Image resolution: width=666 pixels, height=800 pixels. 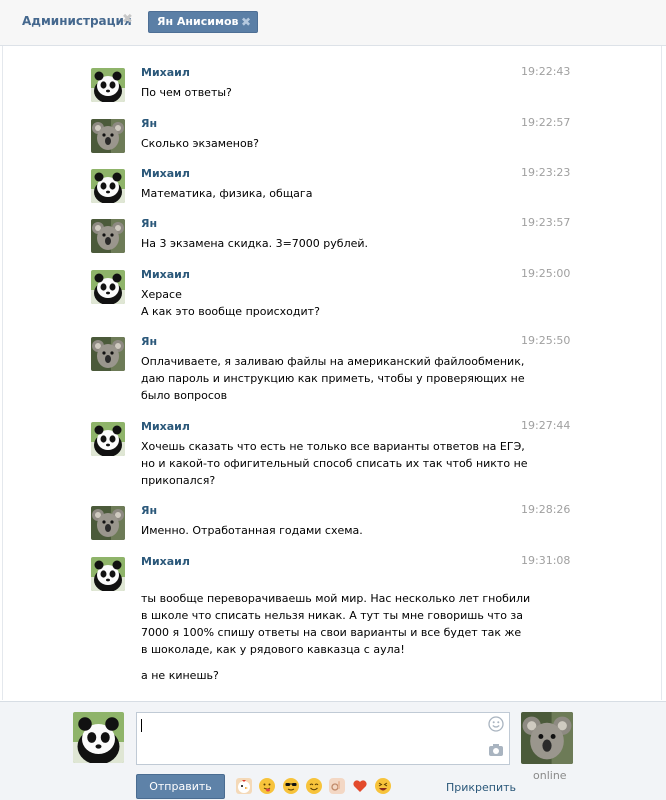 What do you see at coordinates (333, 23) in the screenshot?
I see `tabs-bar: Администрация ✖ Ян Анисимов ✖` at bounding box center [333, 23].